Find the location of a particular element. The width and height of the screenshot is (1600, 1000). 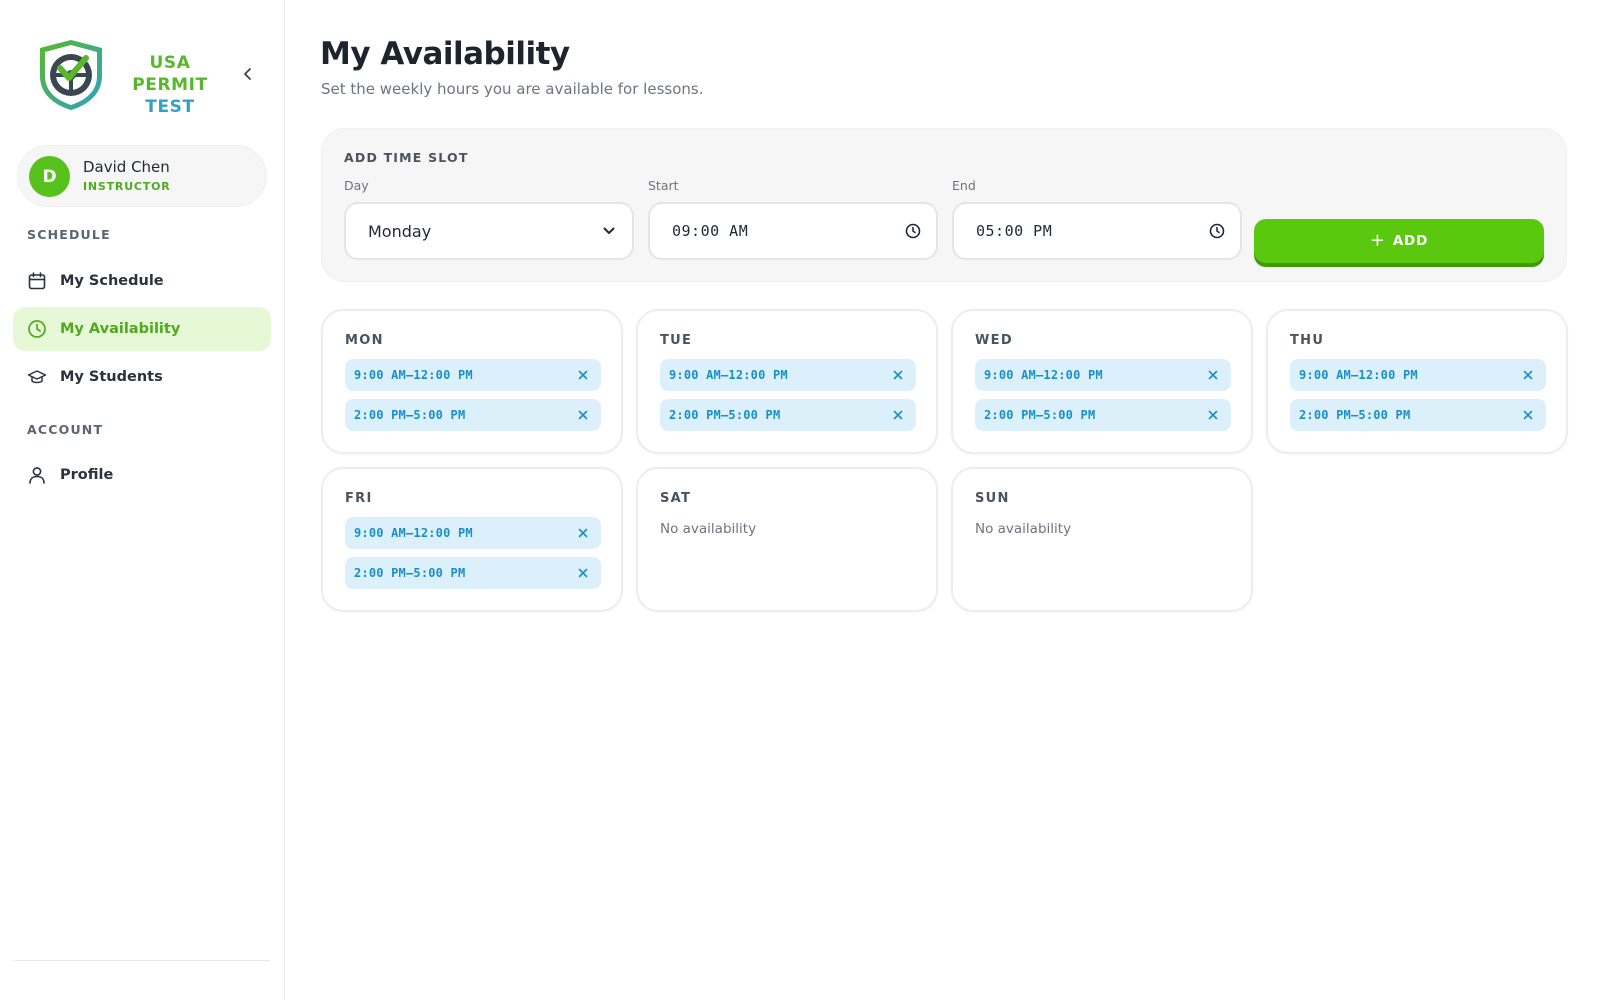

day-name: SUN is located at coordinates (992, 498).